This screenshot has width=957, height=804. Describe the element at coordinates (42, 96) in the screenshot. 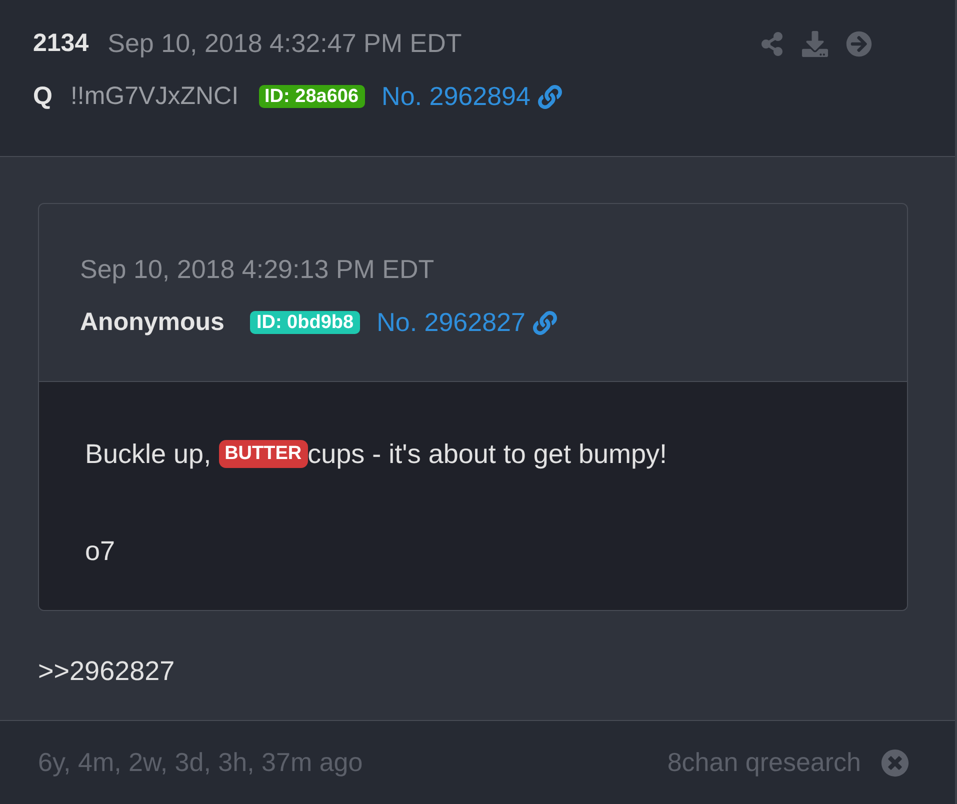

I see `post-author: Q` at that location.